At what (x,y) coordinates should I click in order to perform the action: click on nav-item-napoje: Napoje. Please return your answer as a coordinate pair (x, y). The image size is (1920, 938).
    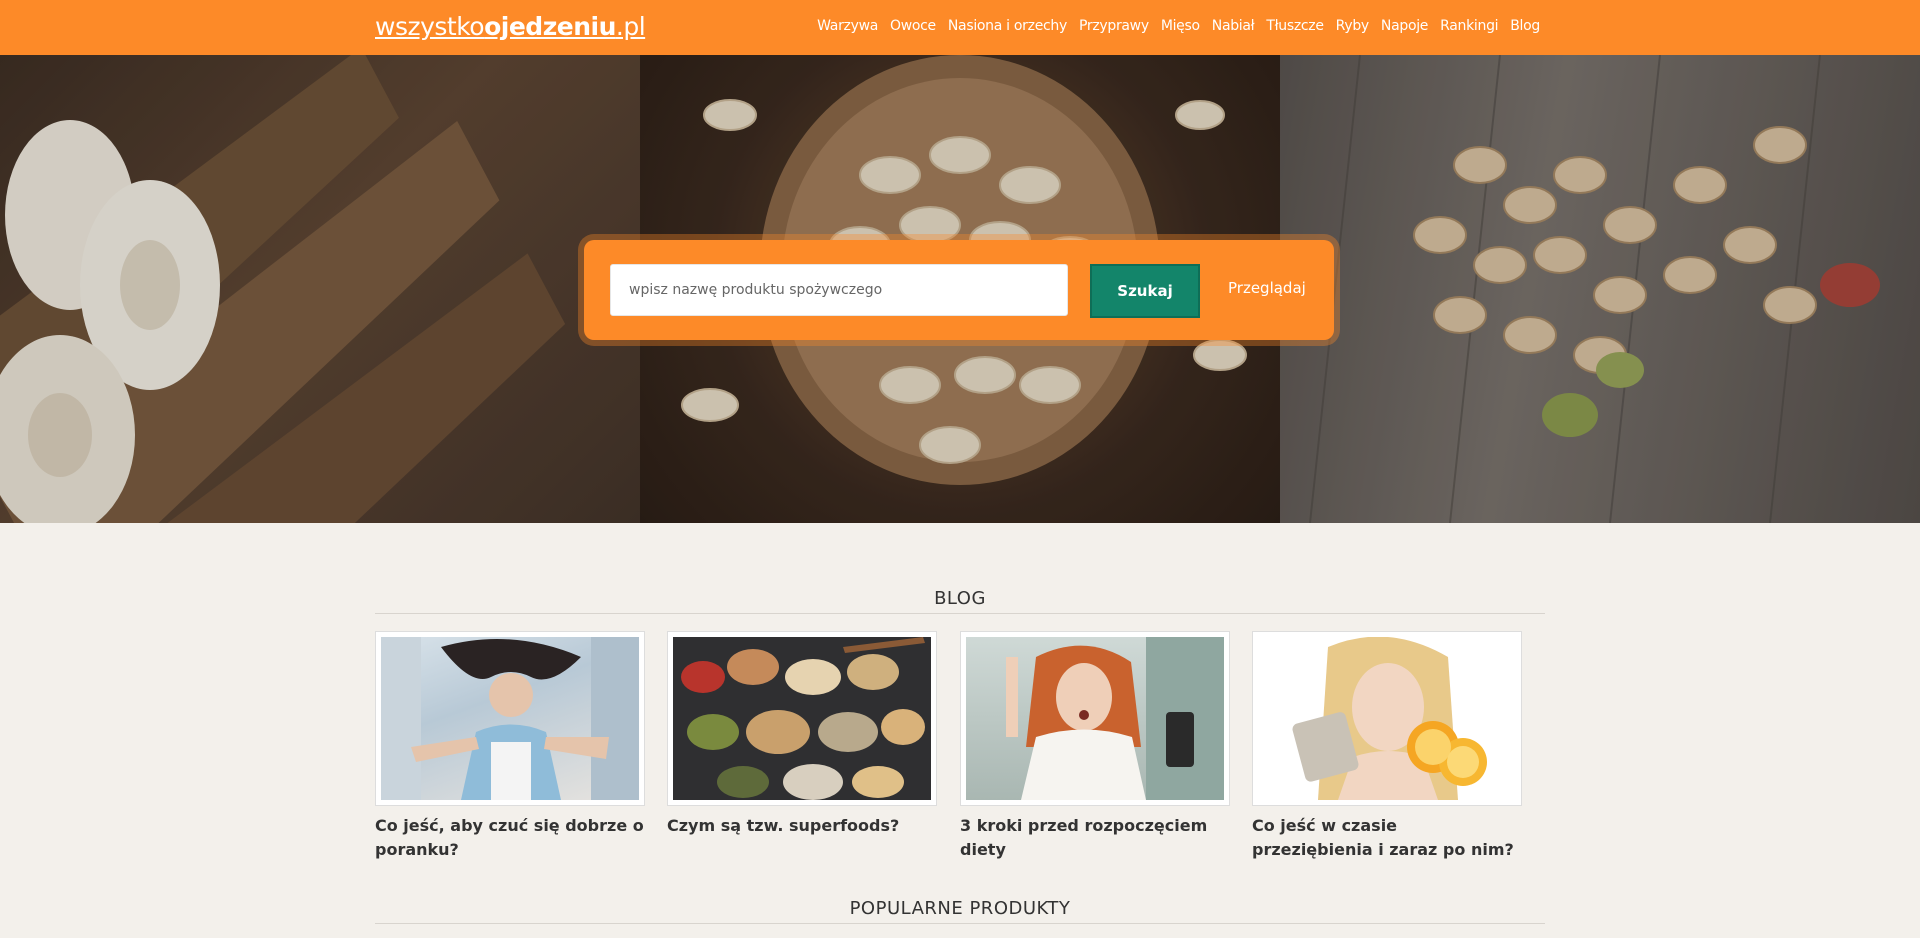
    Looking at the image, I should click on (1405, 26).